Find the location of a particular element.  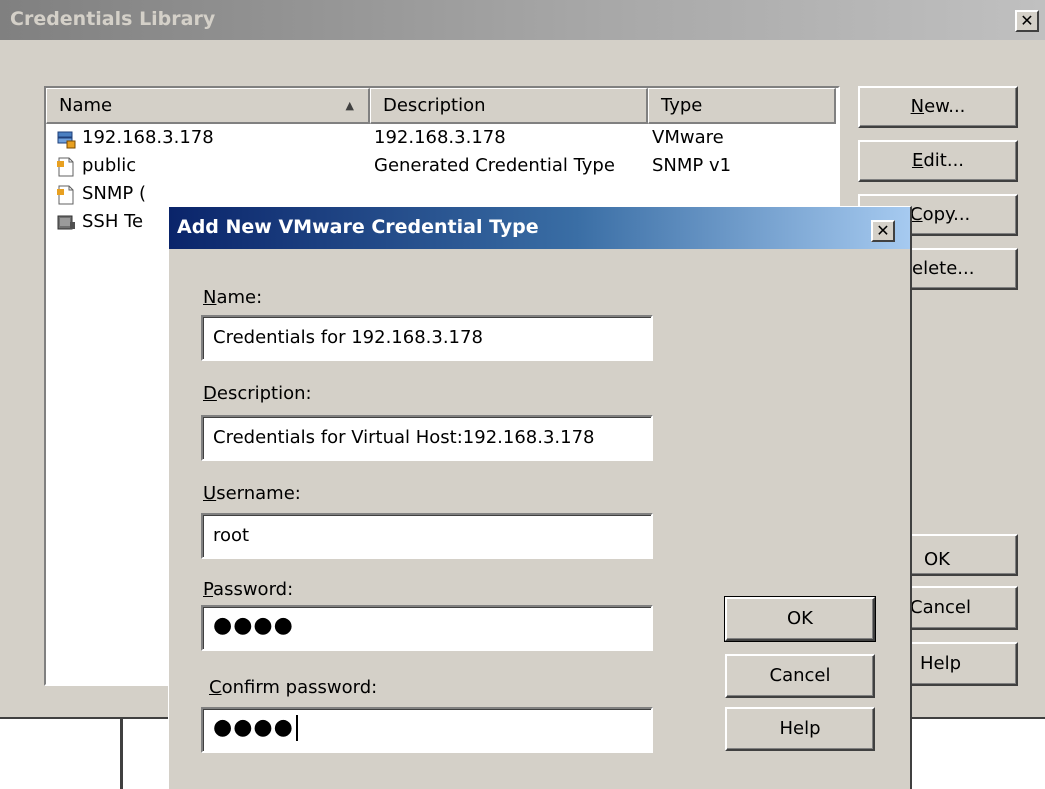

column-header-type-label: Type is located at coordinates (682, 105).